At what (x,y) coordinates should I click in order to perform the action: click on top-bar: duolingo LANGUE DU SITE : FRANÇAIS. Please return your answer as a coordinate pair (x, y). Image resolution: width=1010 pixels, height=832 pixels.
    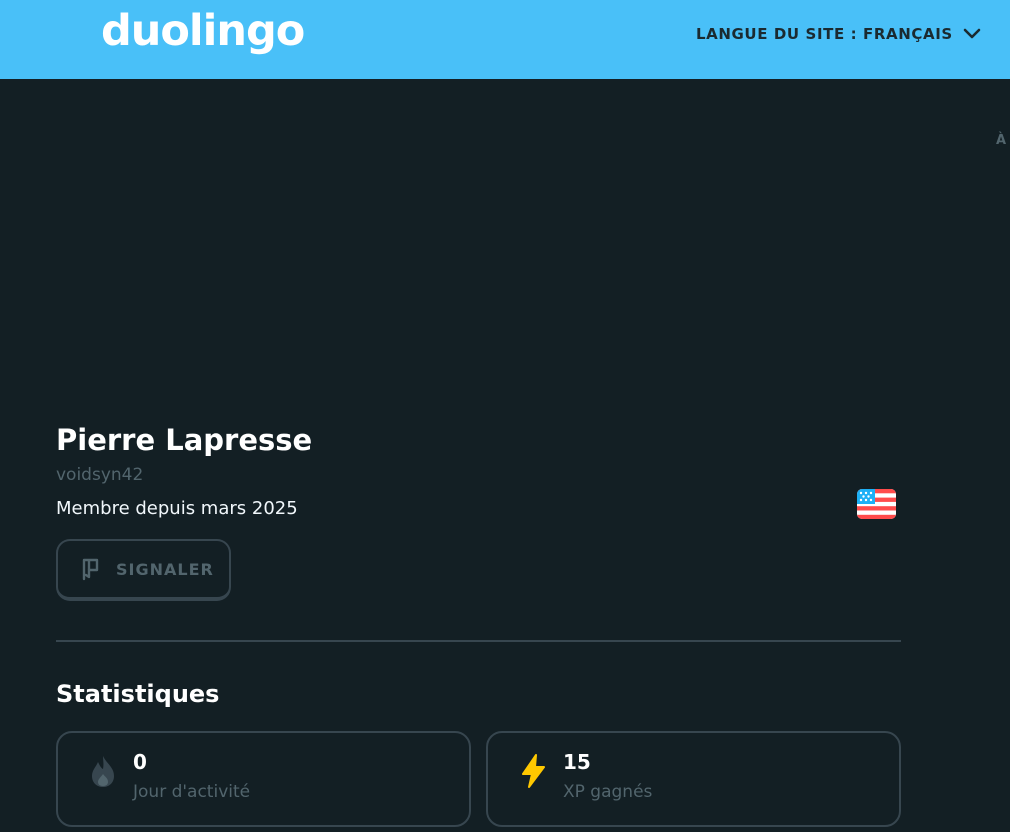
    Looking at the image, I should click on (505, 39).